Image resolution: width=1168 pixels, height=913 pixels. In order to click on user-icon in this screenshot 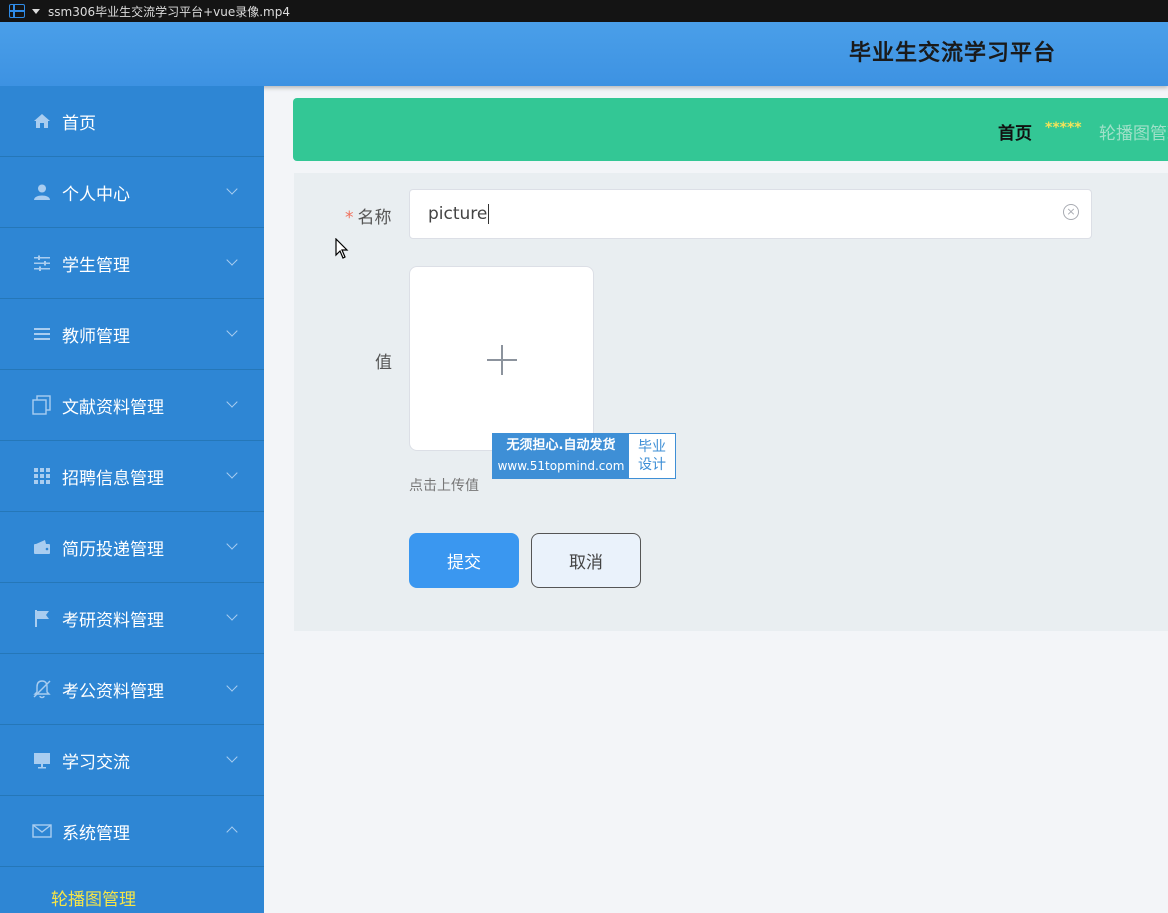, I will do `click(42, 192)`.